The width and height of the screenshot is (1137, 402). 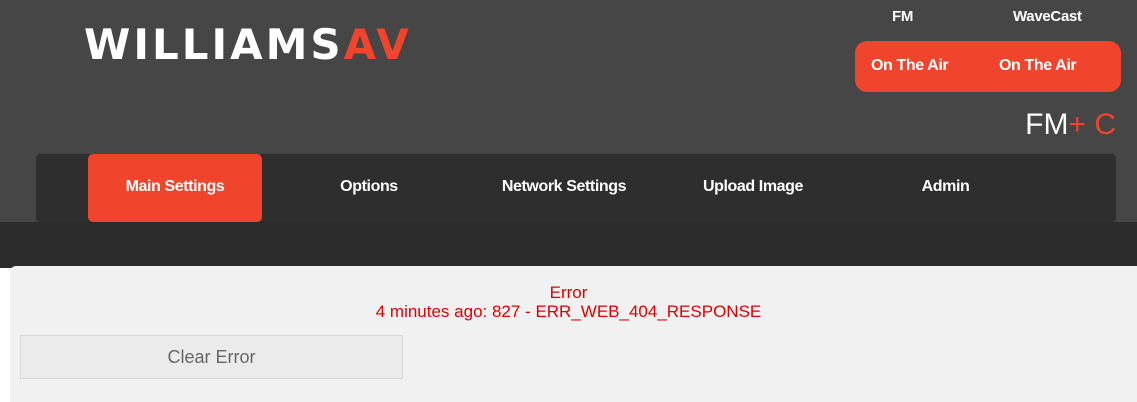 What do you see at coordinates (377, 44) in the screenshot?
I see `logo-accent-text: AV` at bounding box center [377, 44].